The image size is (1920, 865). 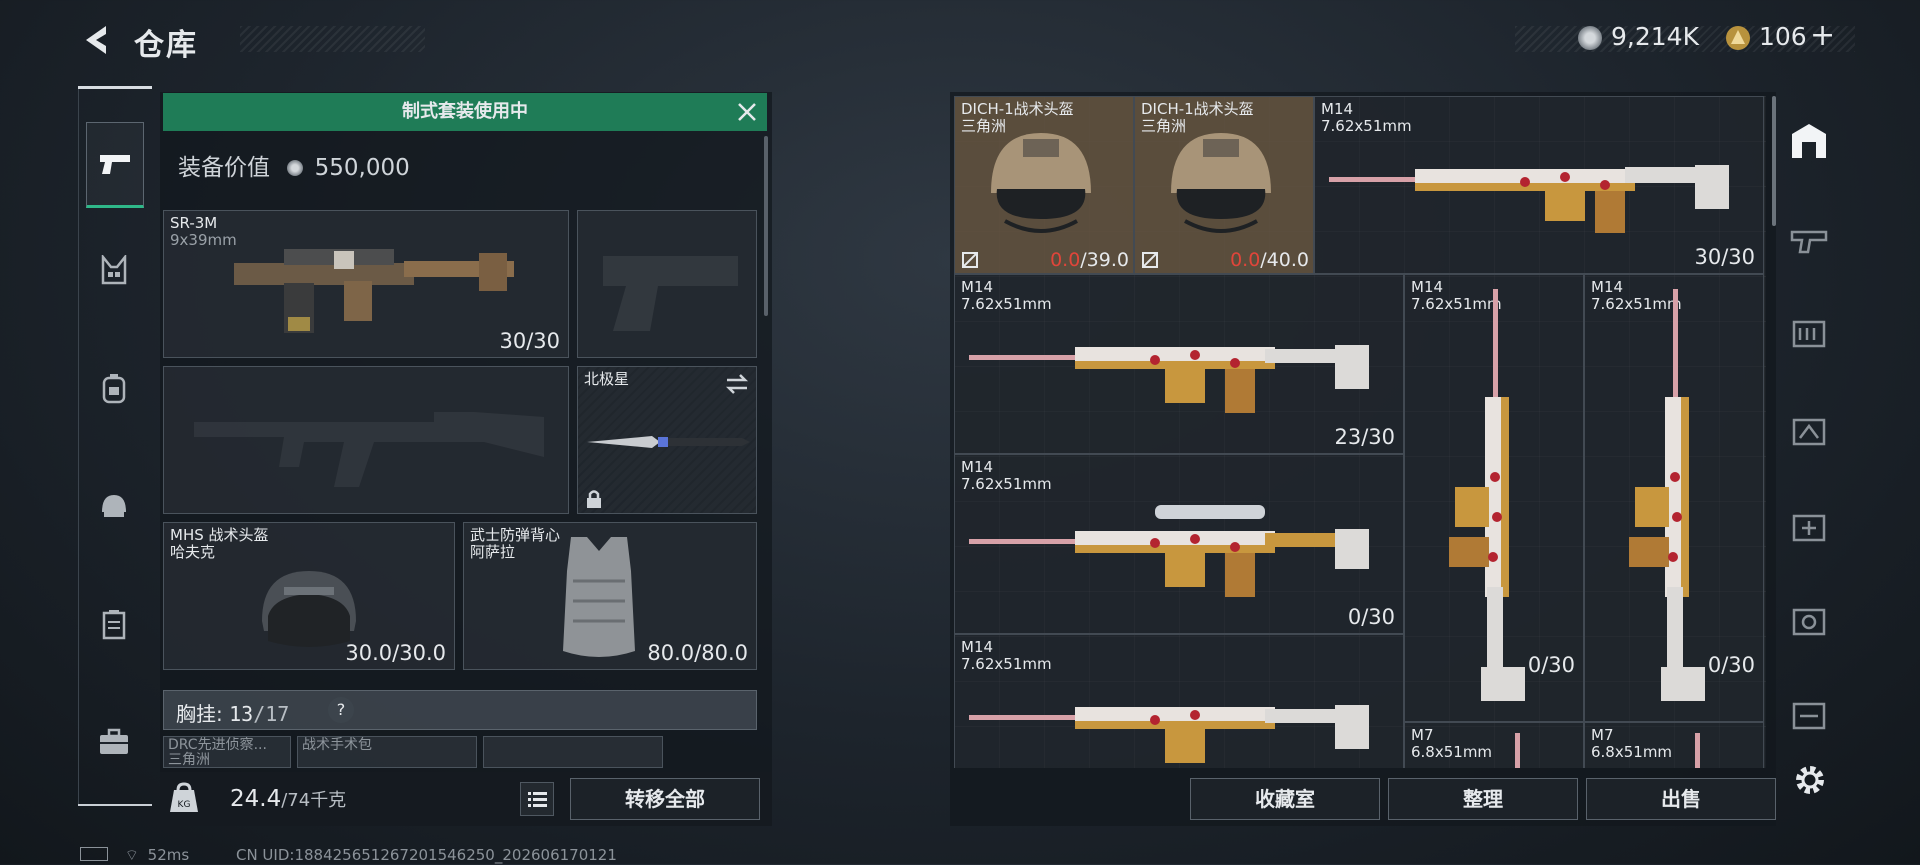 I want to click on rail-bottom-bar, so click(x=115, y=805).